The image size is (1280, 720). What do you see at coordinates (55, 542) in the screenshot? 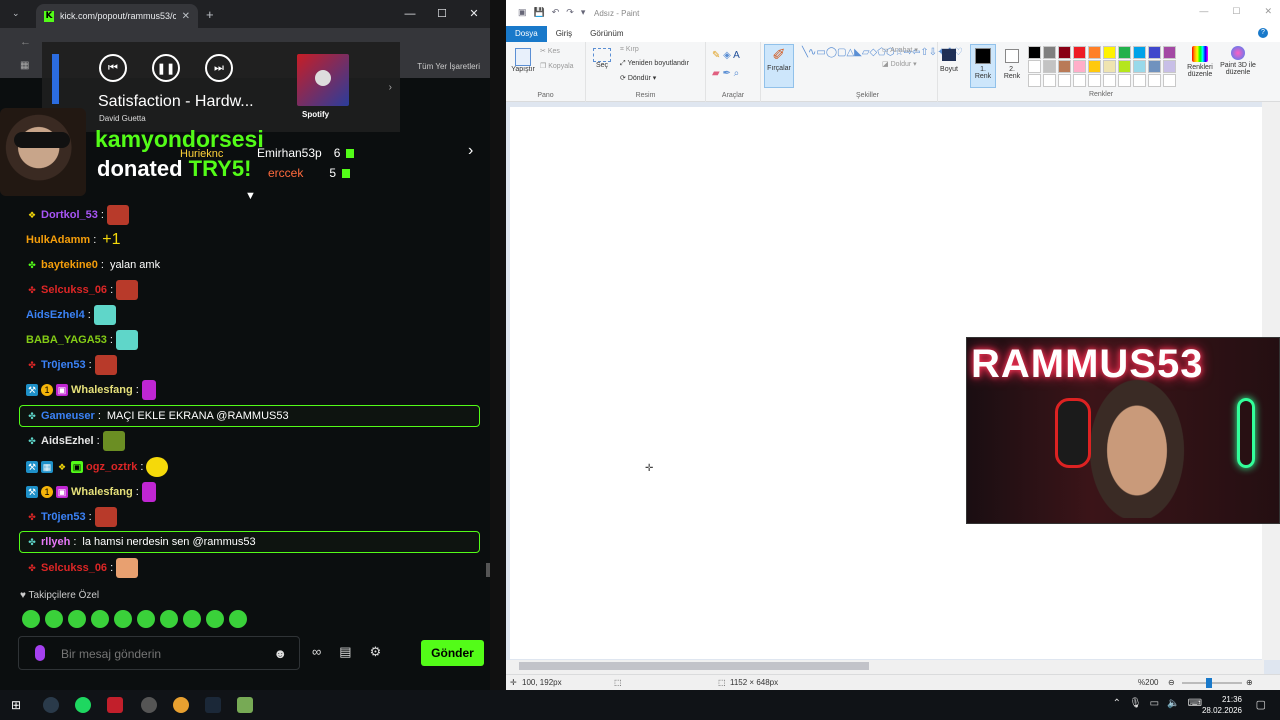
I see `chat-username: rllyeh` at bounding box center [55, 542].